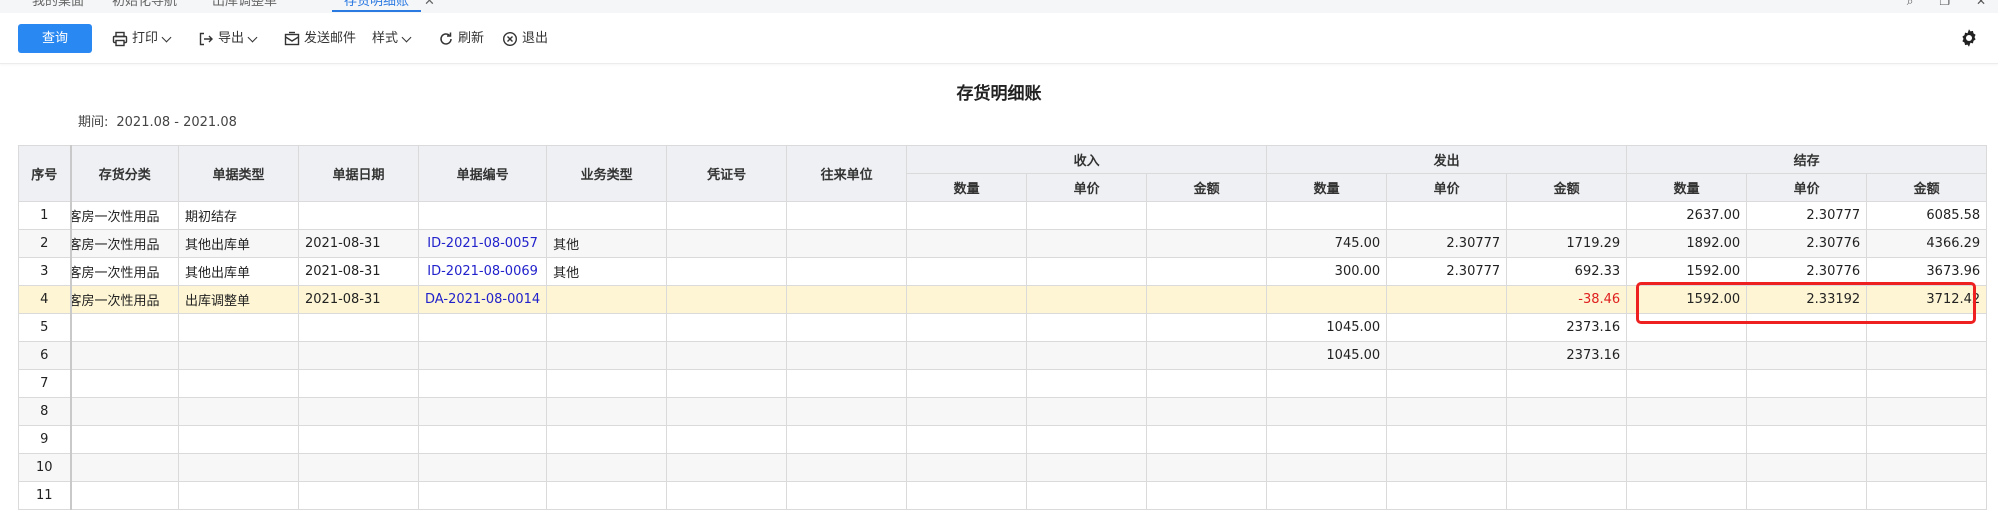 Image resolution: width=1998 pixels, height=510 pixels. I want to click on window-icon: ❐, so click(1944, 4).